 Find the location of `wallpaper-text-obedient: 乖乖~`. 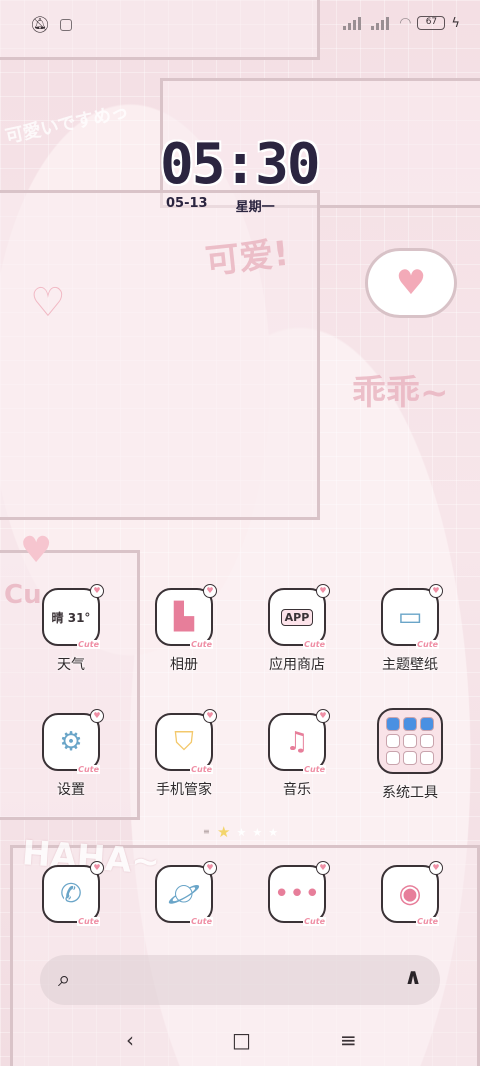

wallpaper-text-obedient: 乖乖~ is located at coordinates (400, 393).